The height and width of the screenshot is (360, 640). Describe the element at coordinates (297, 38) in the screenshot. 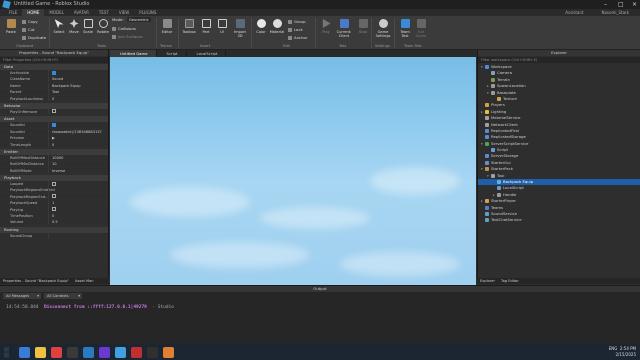

I see `anchor-button: Anchor` at that location.